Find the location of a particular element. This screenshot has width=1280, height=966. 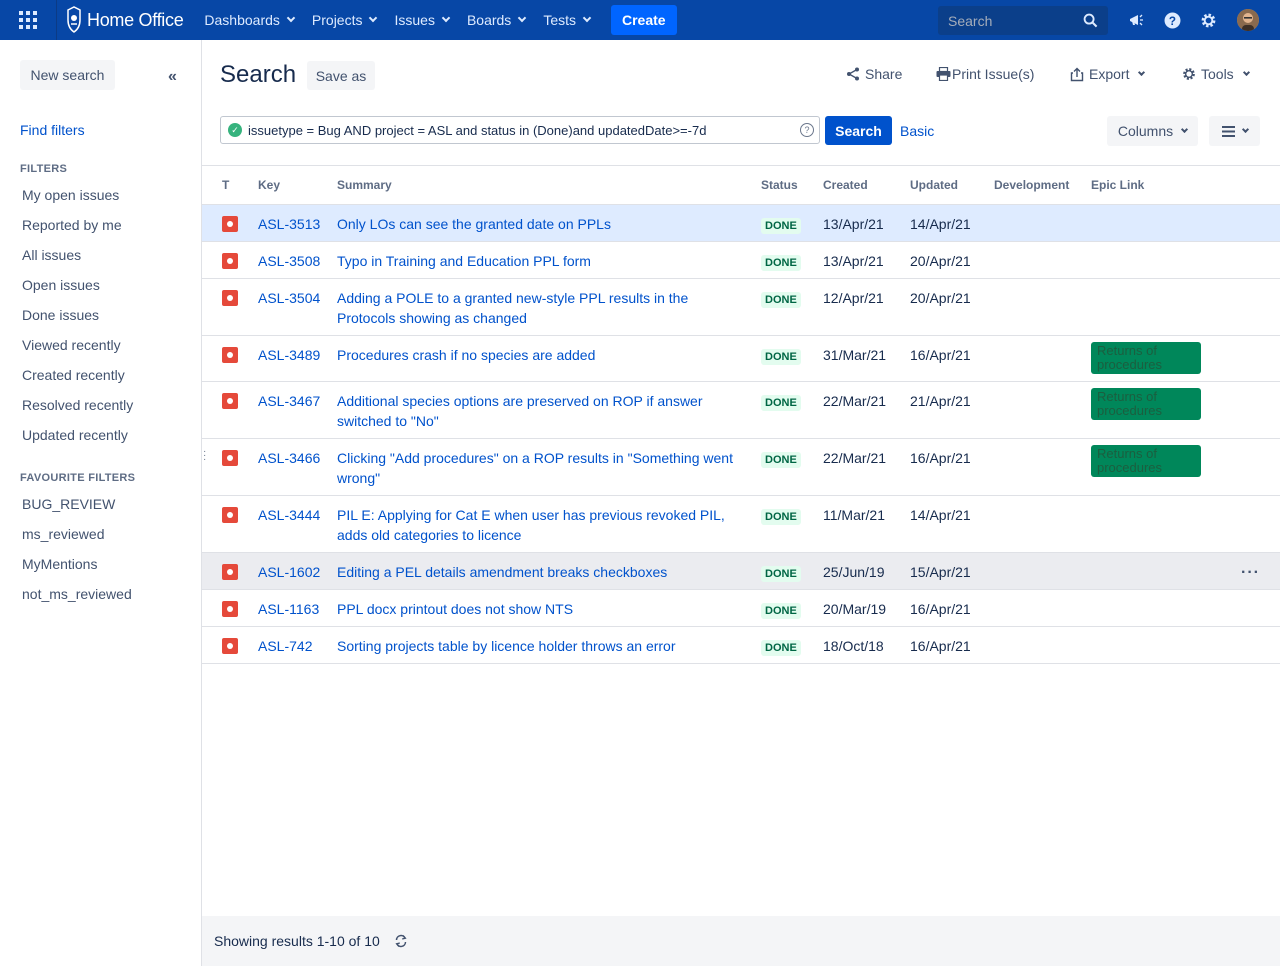

tools-button: Tools is located at coordinates (1216, 74).